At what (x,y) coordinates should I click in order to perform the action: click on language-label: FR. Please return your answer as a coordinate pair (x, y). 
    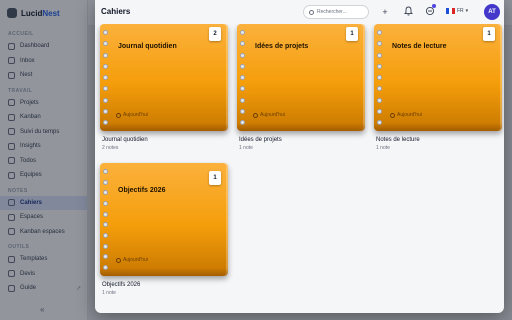
    Looking at the image, I should click on (460, 11).